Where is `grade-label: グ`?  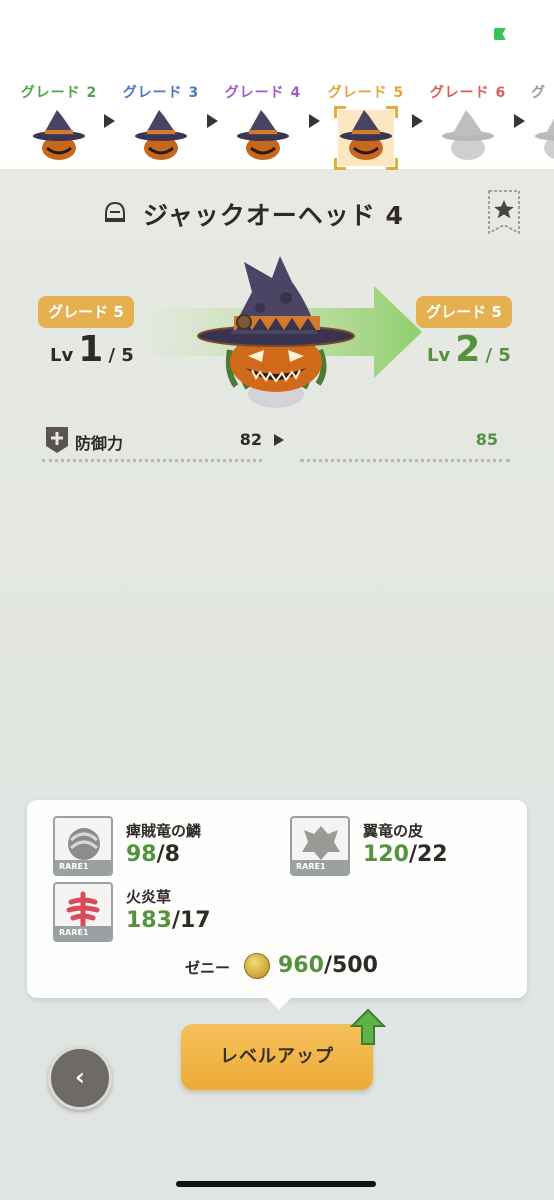 grade-label: グ is located at coordinates (538, 93).